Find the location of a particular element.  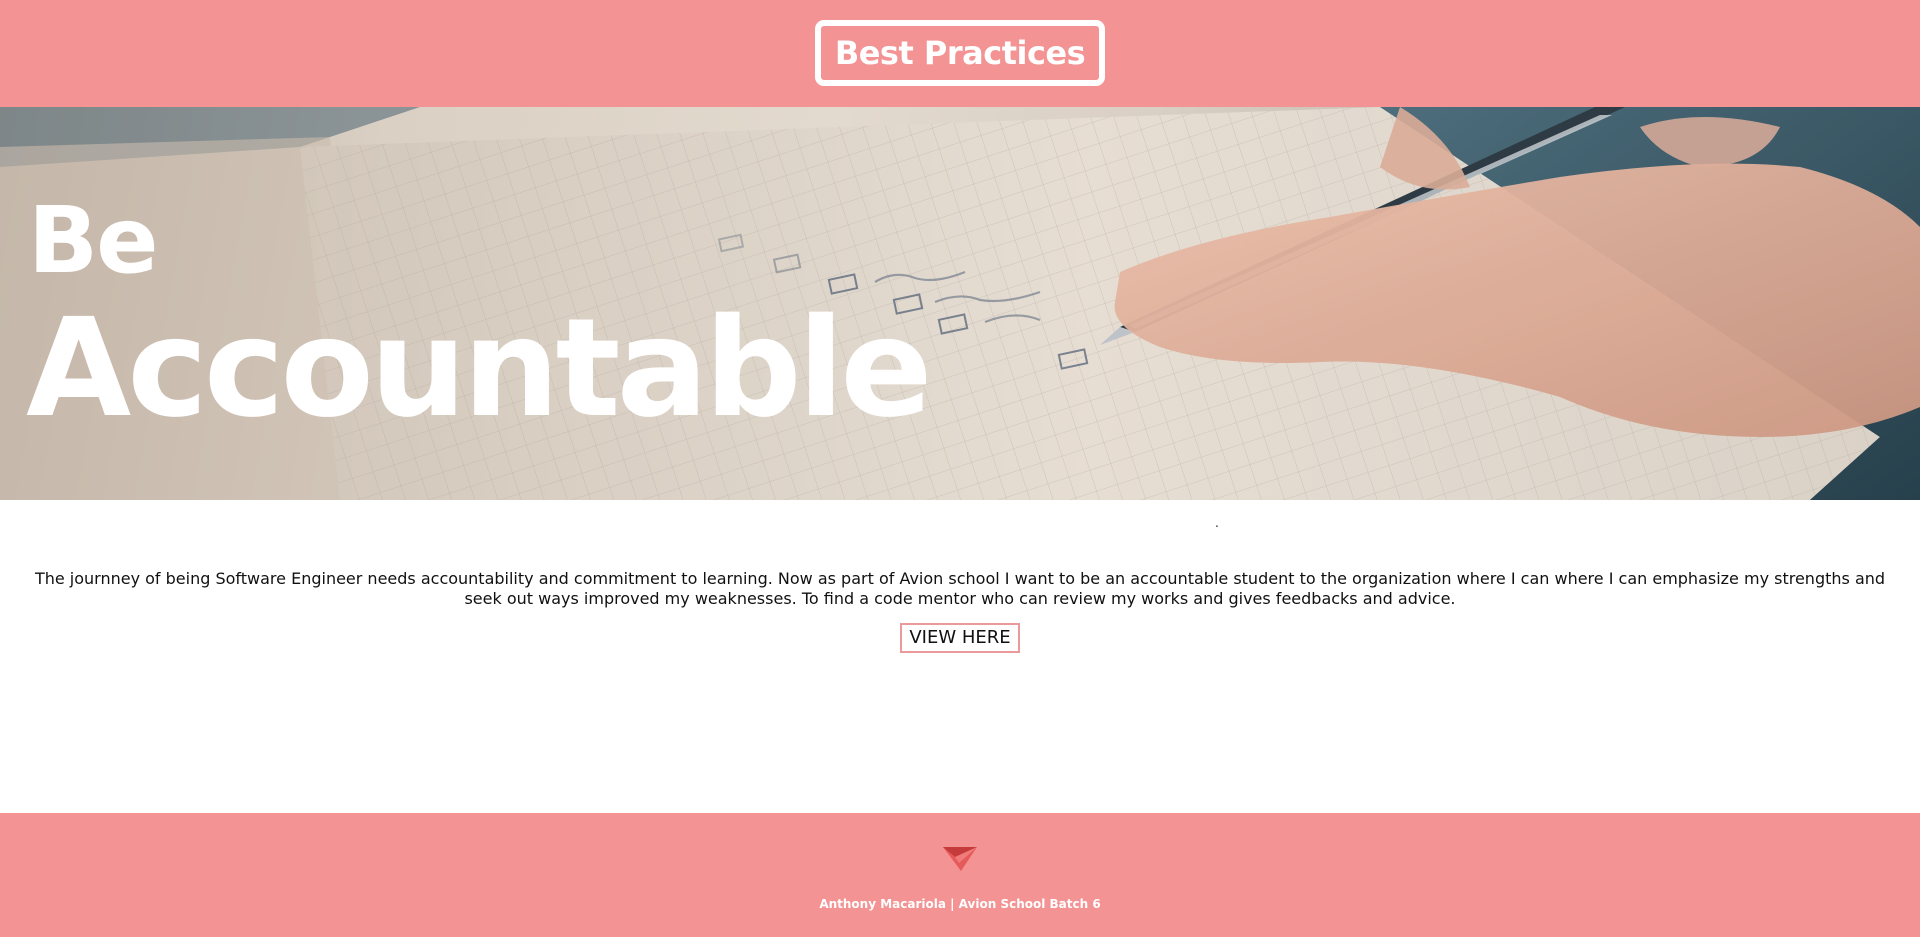

site-header: Best Practices is located at coordinates (960, 53).